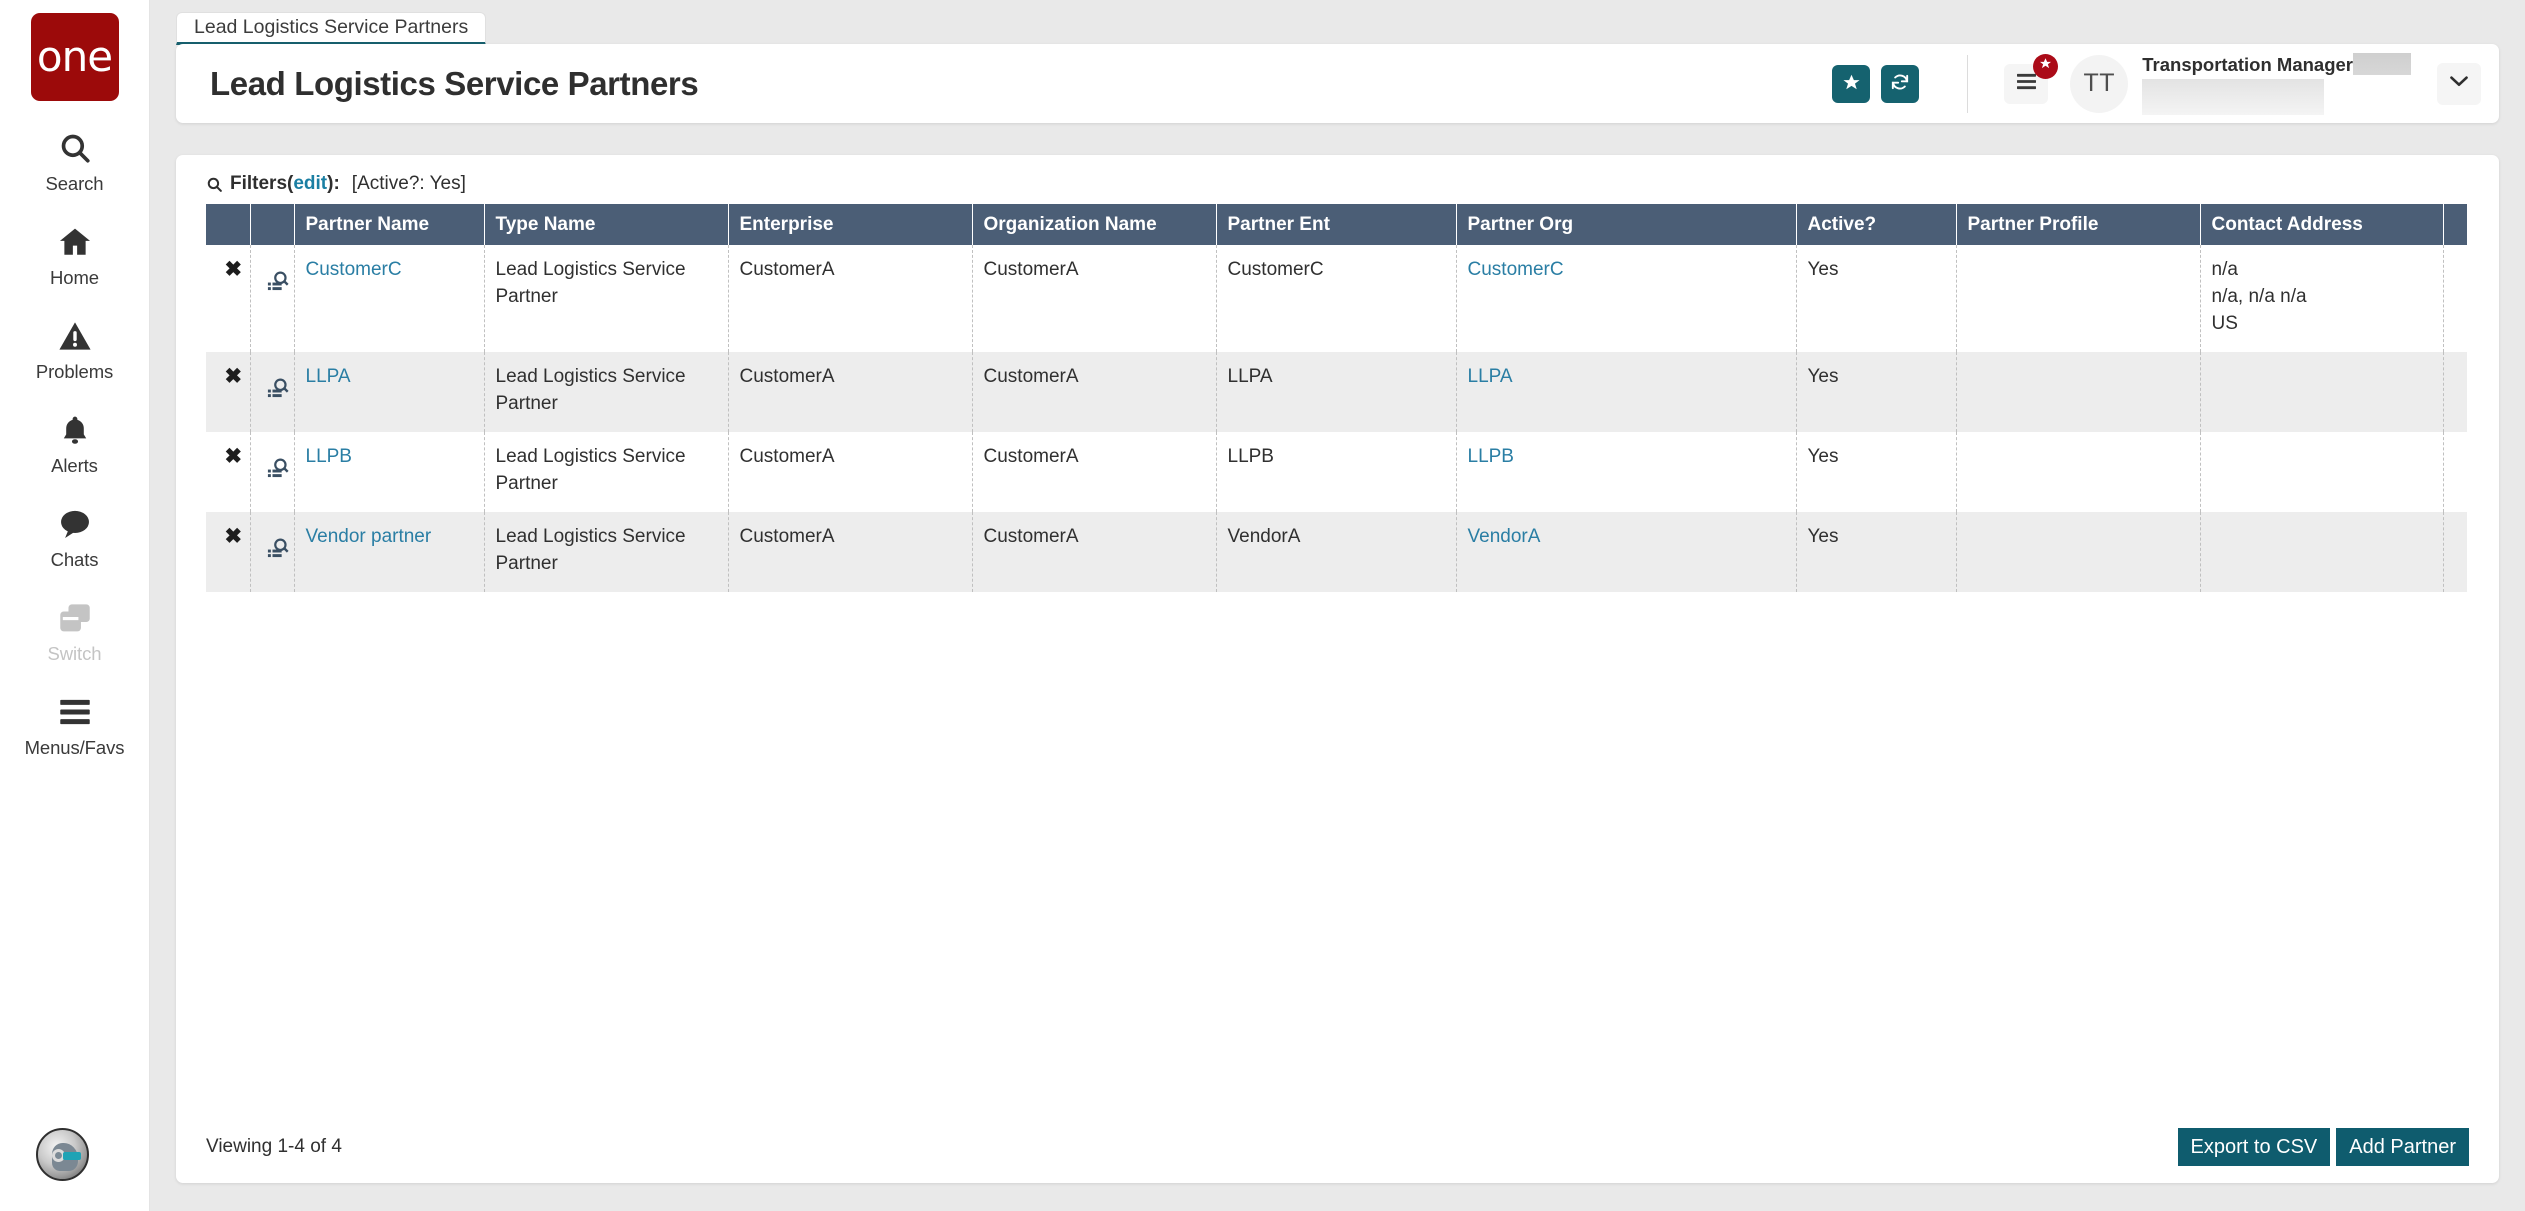 Image resolution: width=2525 pixels, height=1211 pixels. I want to click on tab-lead-logistics-service-partners: Lead Logistics Service Partners, so click(331, 28).